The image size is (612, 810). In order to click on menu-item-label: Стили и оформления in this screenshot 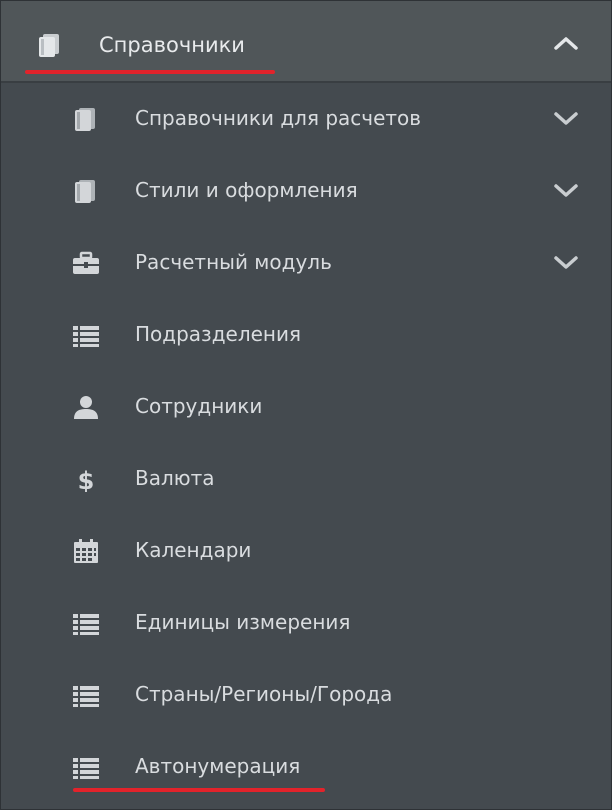, I will do `click(246, 190)`.